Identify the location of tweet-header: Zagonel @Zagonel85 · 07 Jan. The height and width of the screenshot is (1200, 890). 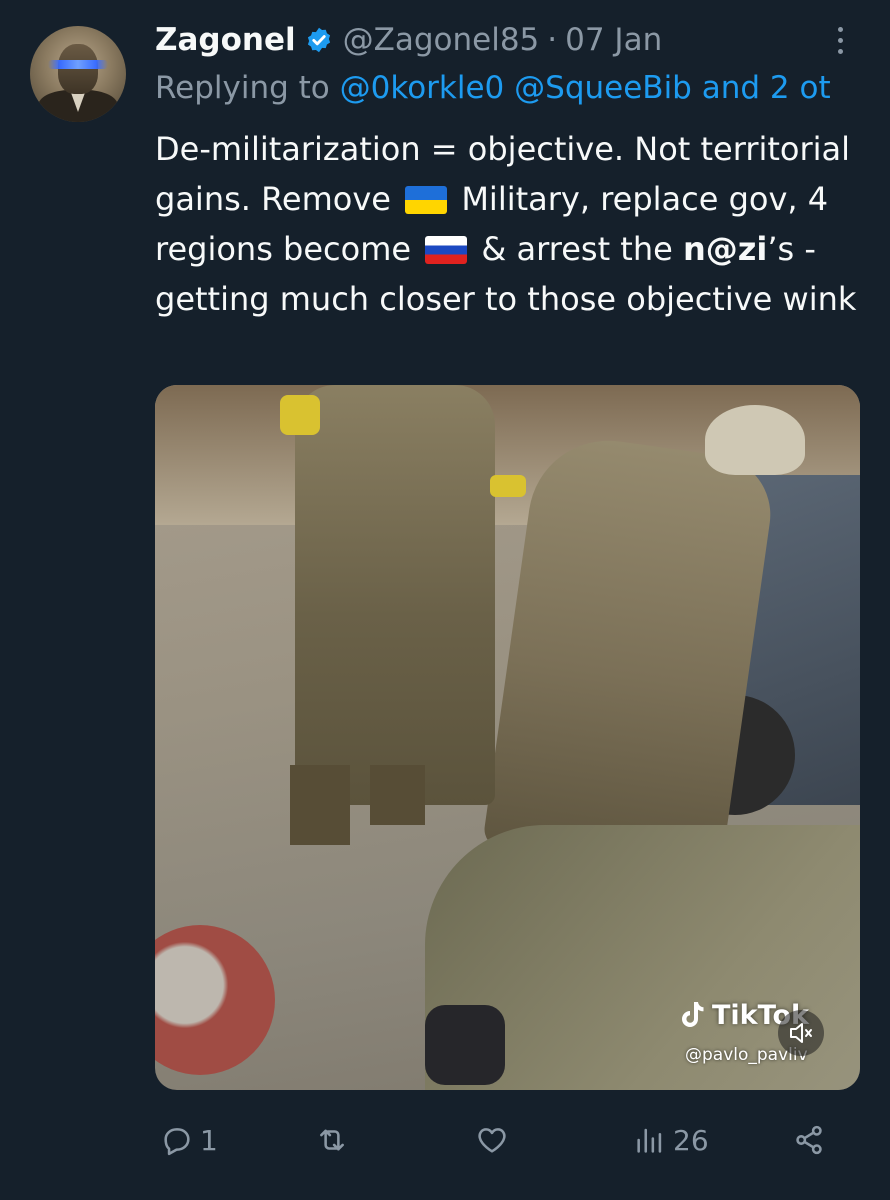
(408, 40).